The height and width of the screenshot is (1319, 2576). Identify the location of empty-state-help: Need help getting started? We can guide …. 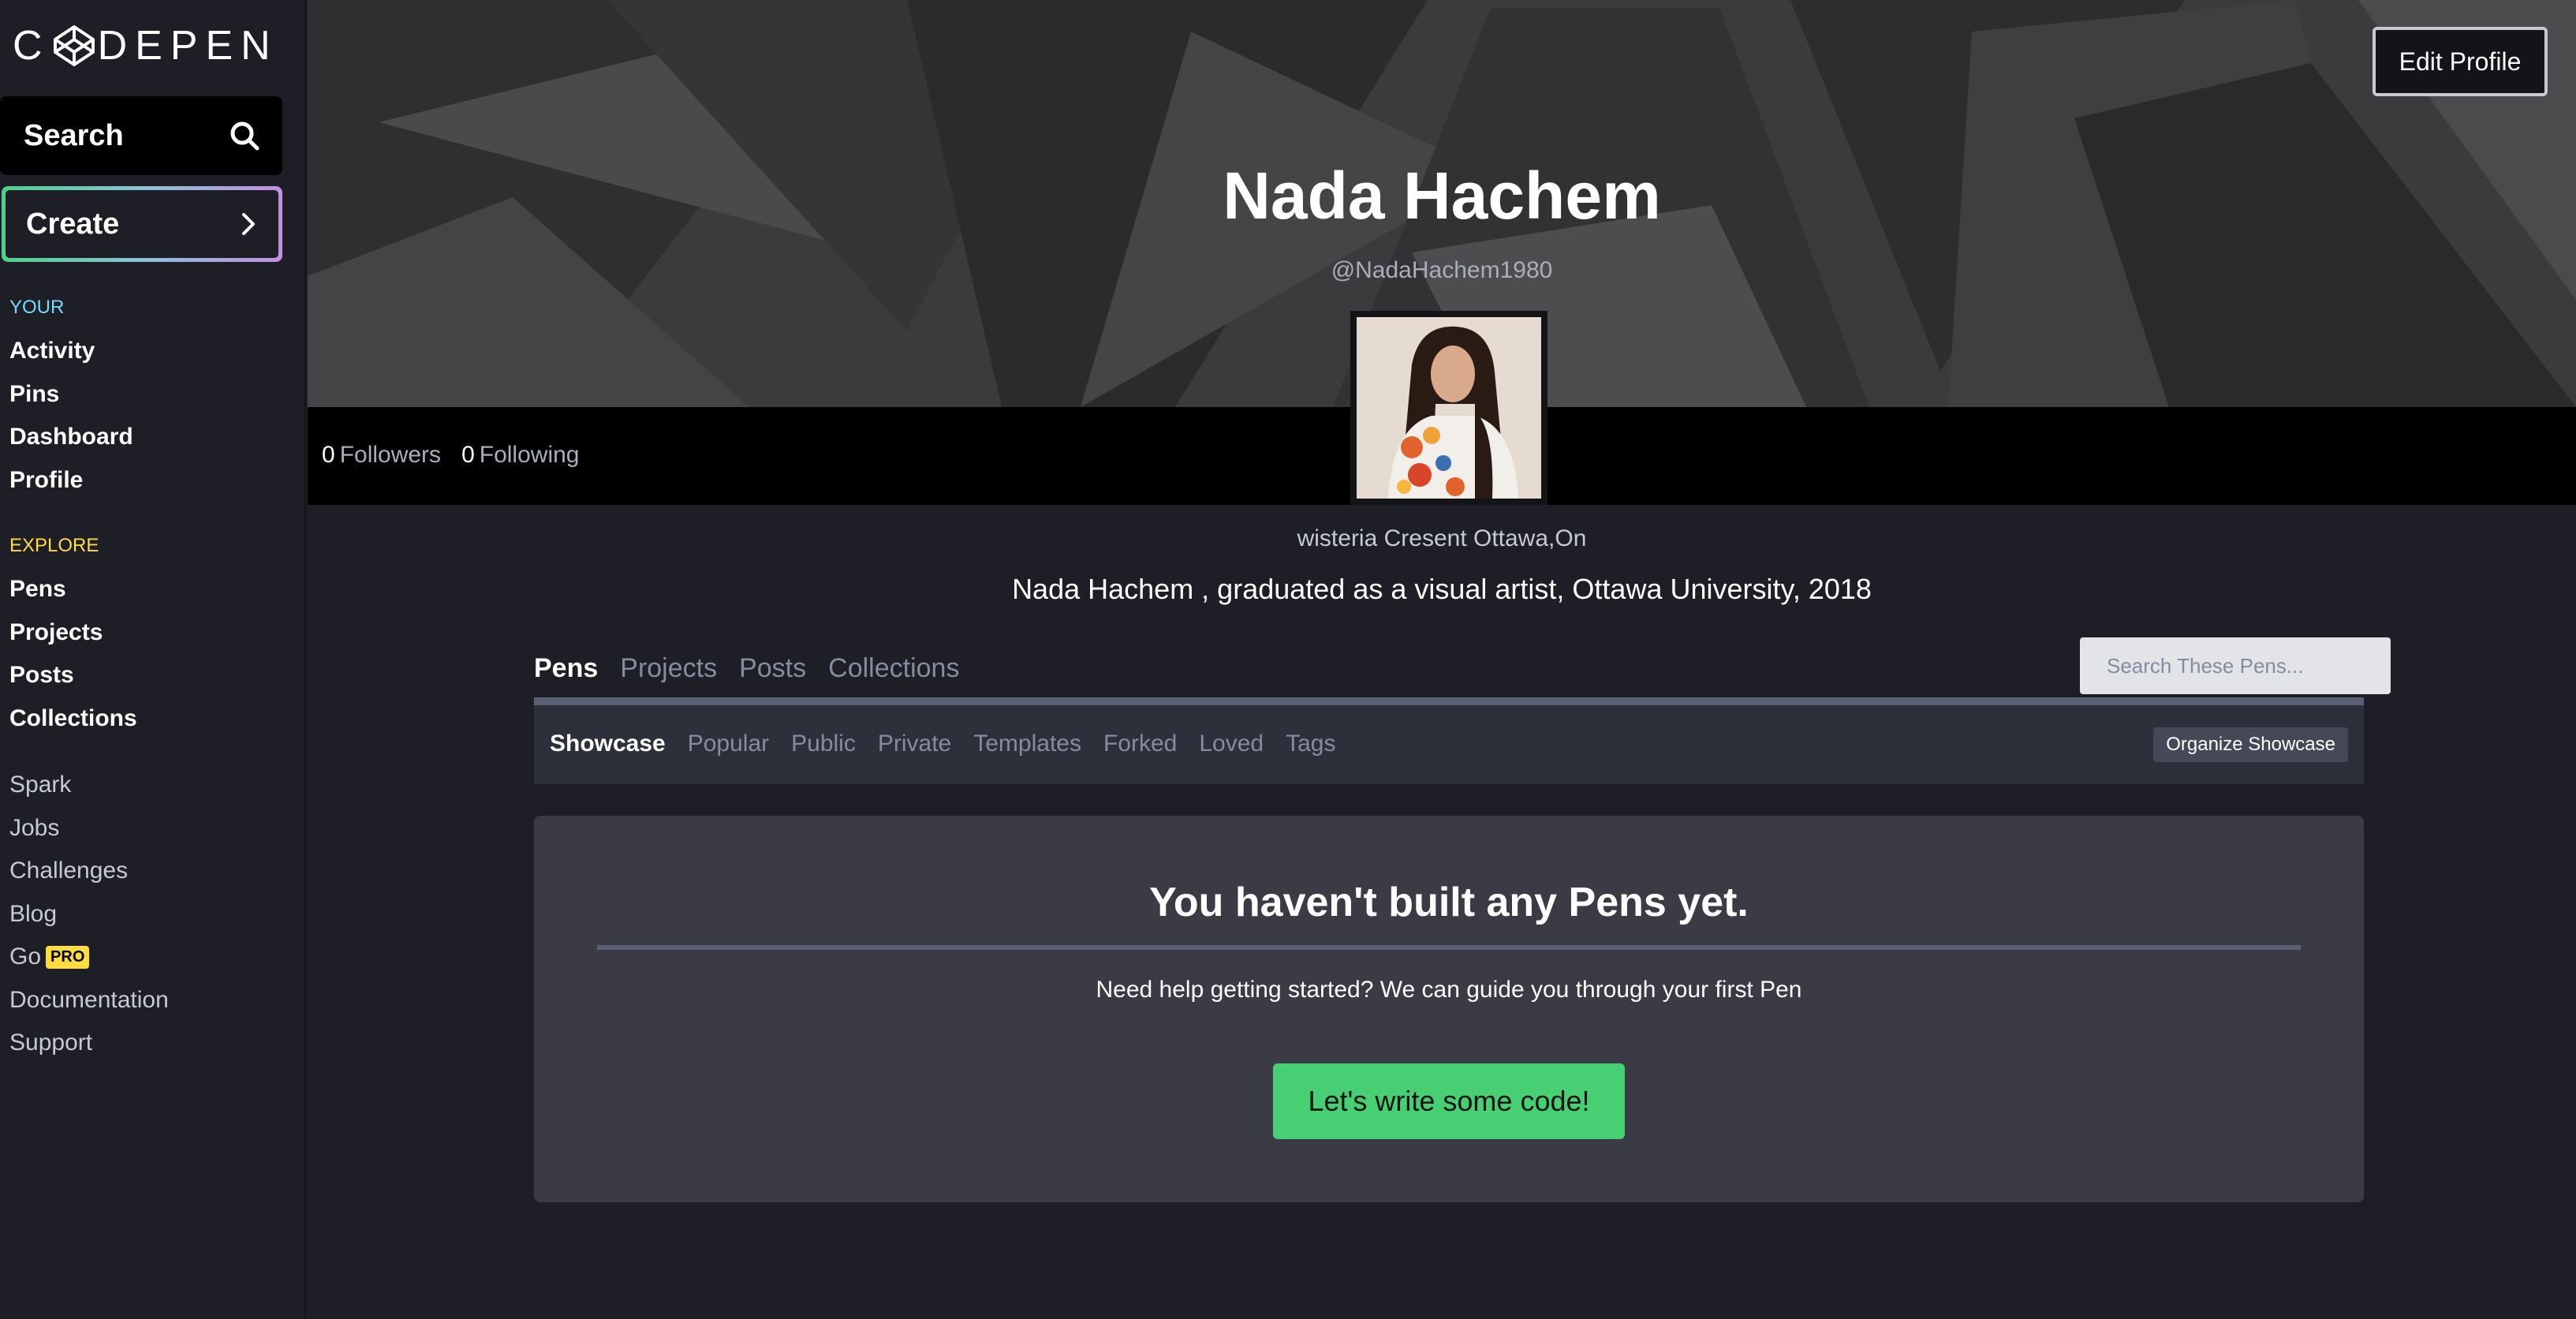
(1449, 990).